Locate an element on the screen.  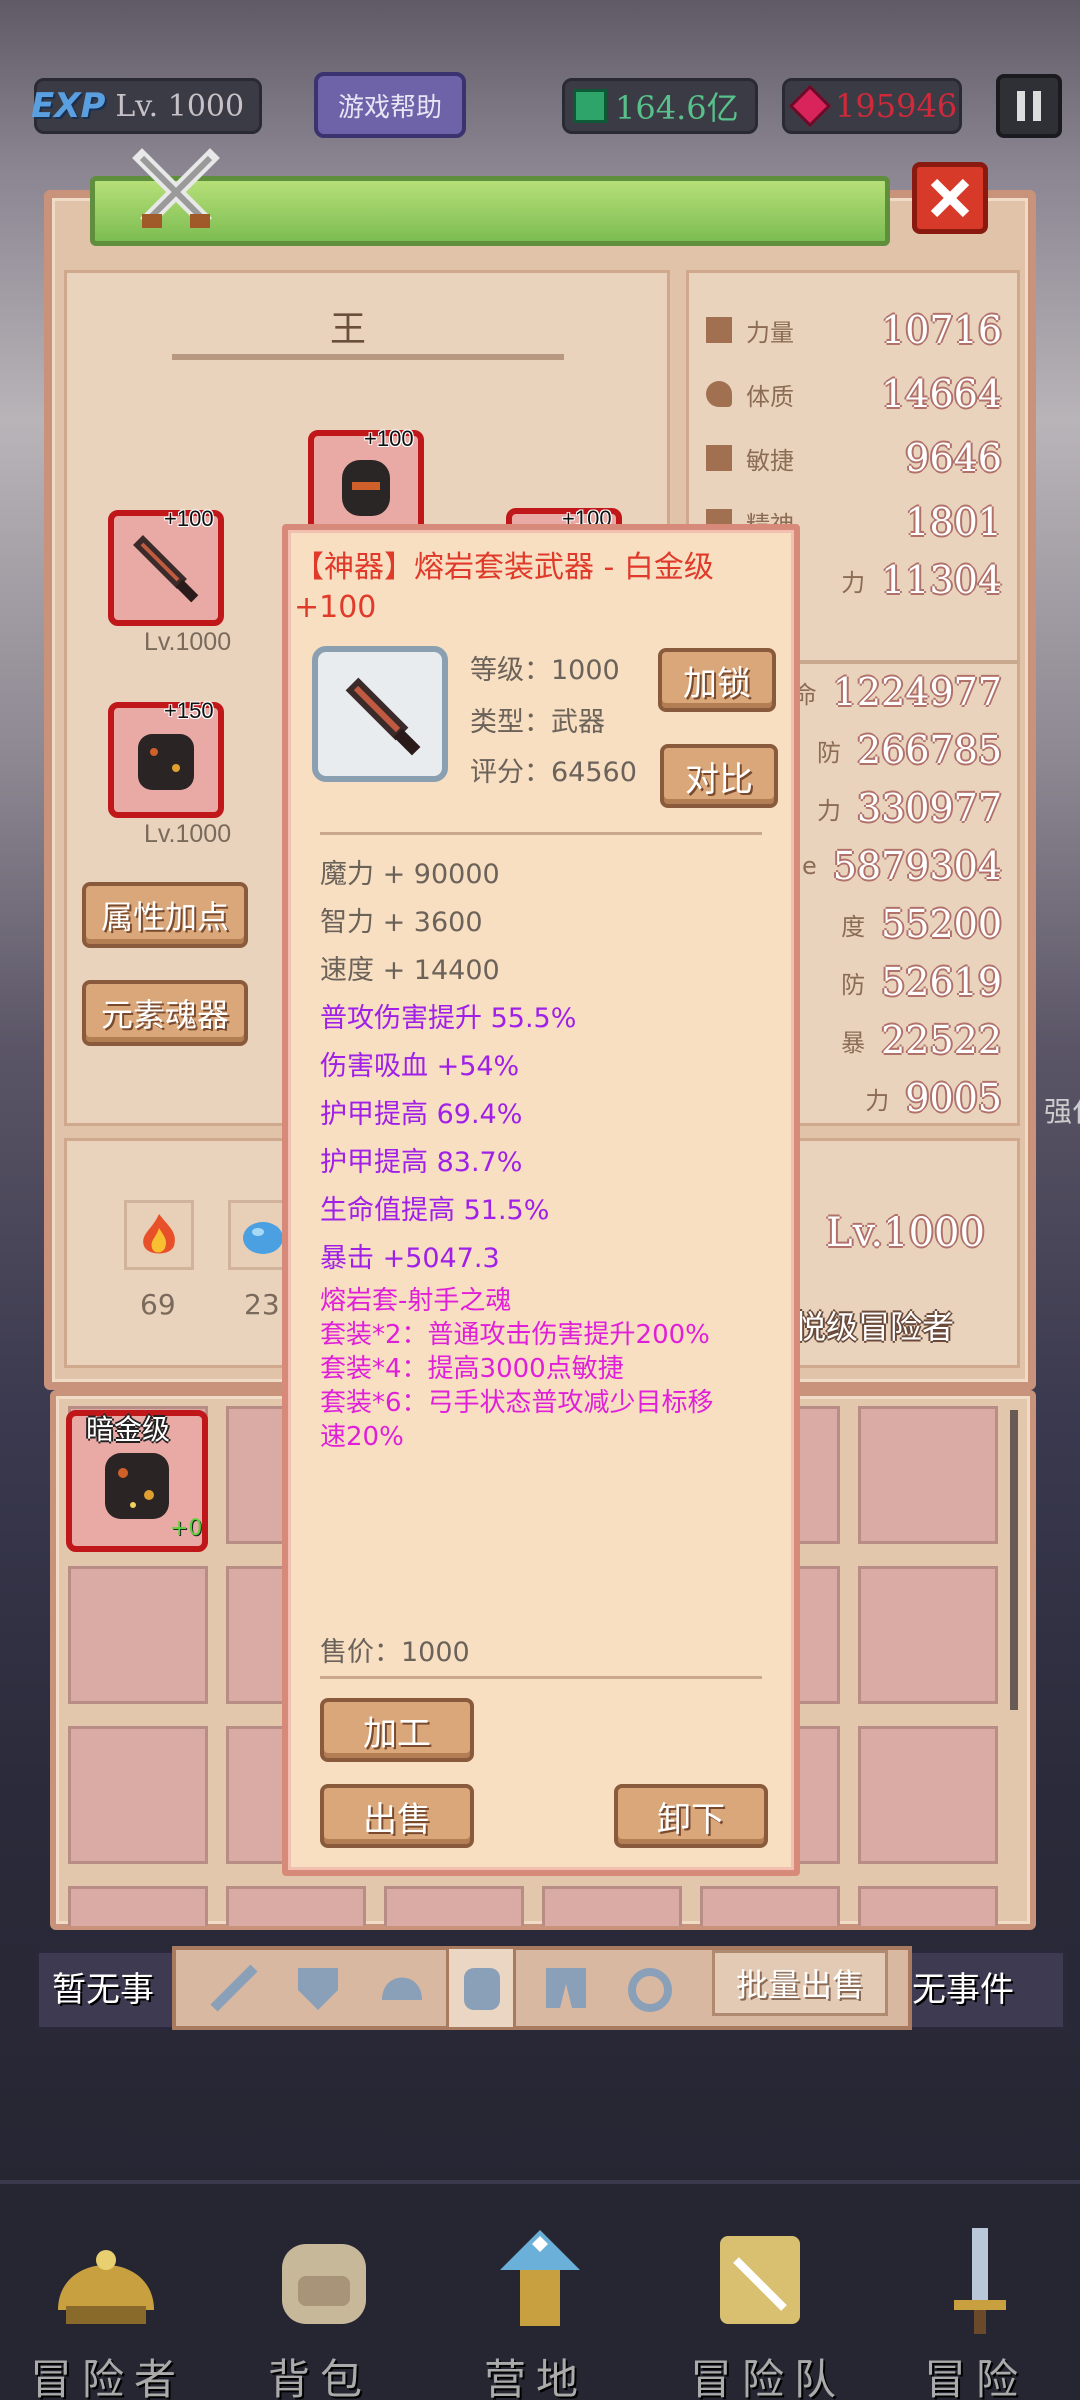
fire-icon is located at coordinates (159, 1234).